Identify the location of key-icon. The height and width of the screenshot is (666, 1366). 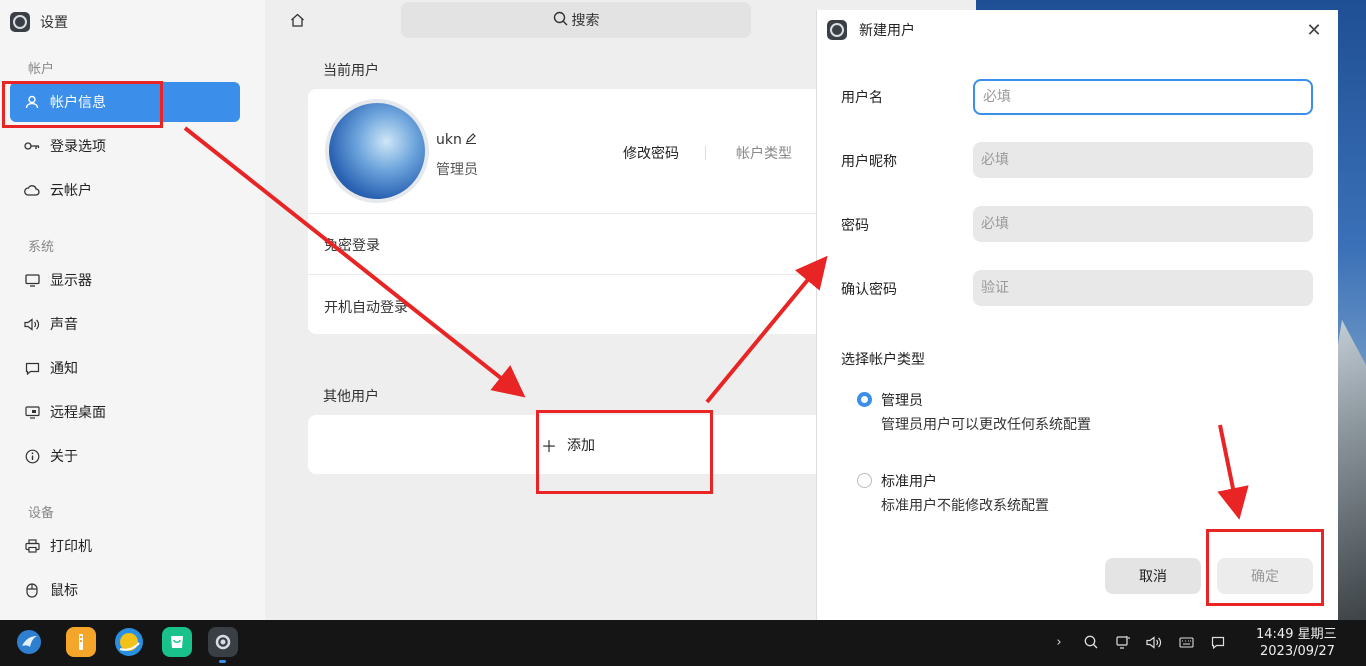
(32, 146).